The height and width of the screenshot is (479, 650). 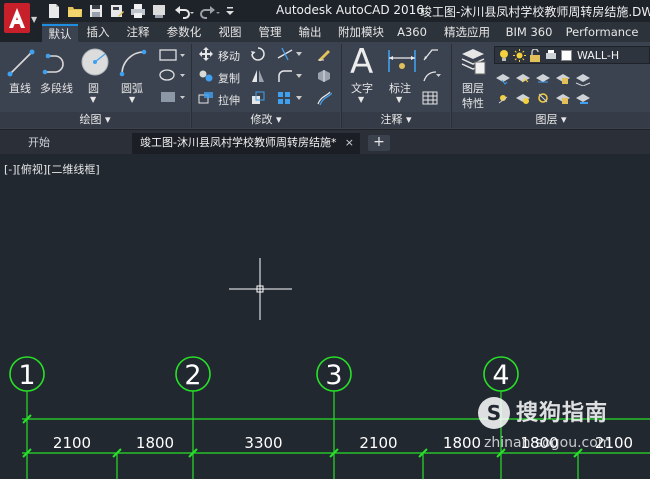 What do you see at coordinates (546, 119) in the screenshot?
I see `layers-panel-title: 图层` at bounding box center [546, 119].